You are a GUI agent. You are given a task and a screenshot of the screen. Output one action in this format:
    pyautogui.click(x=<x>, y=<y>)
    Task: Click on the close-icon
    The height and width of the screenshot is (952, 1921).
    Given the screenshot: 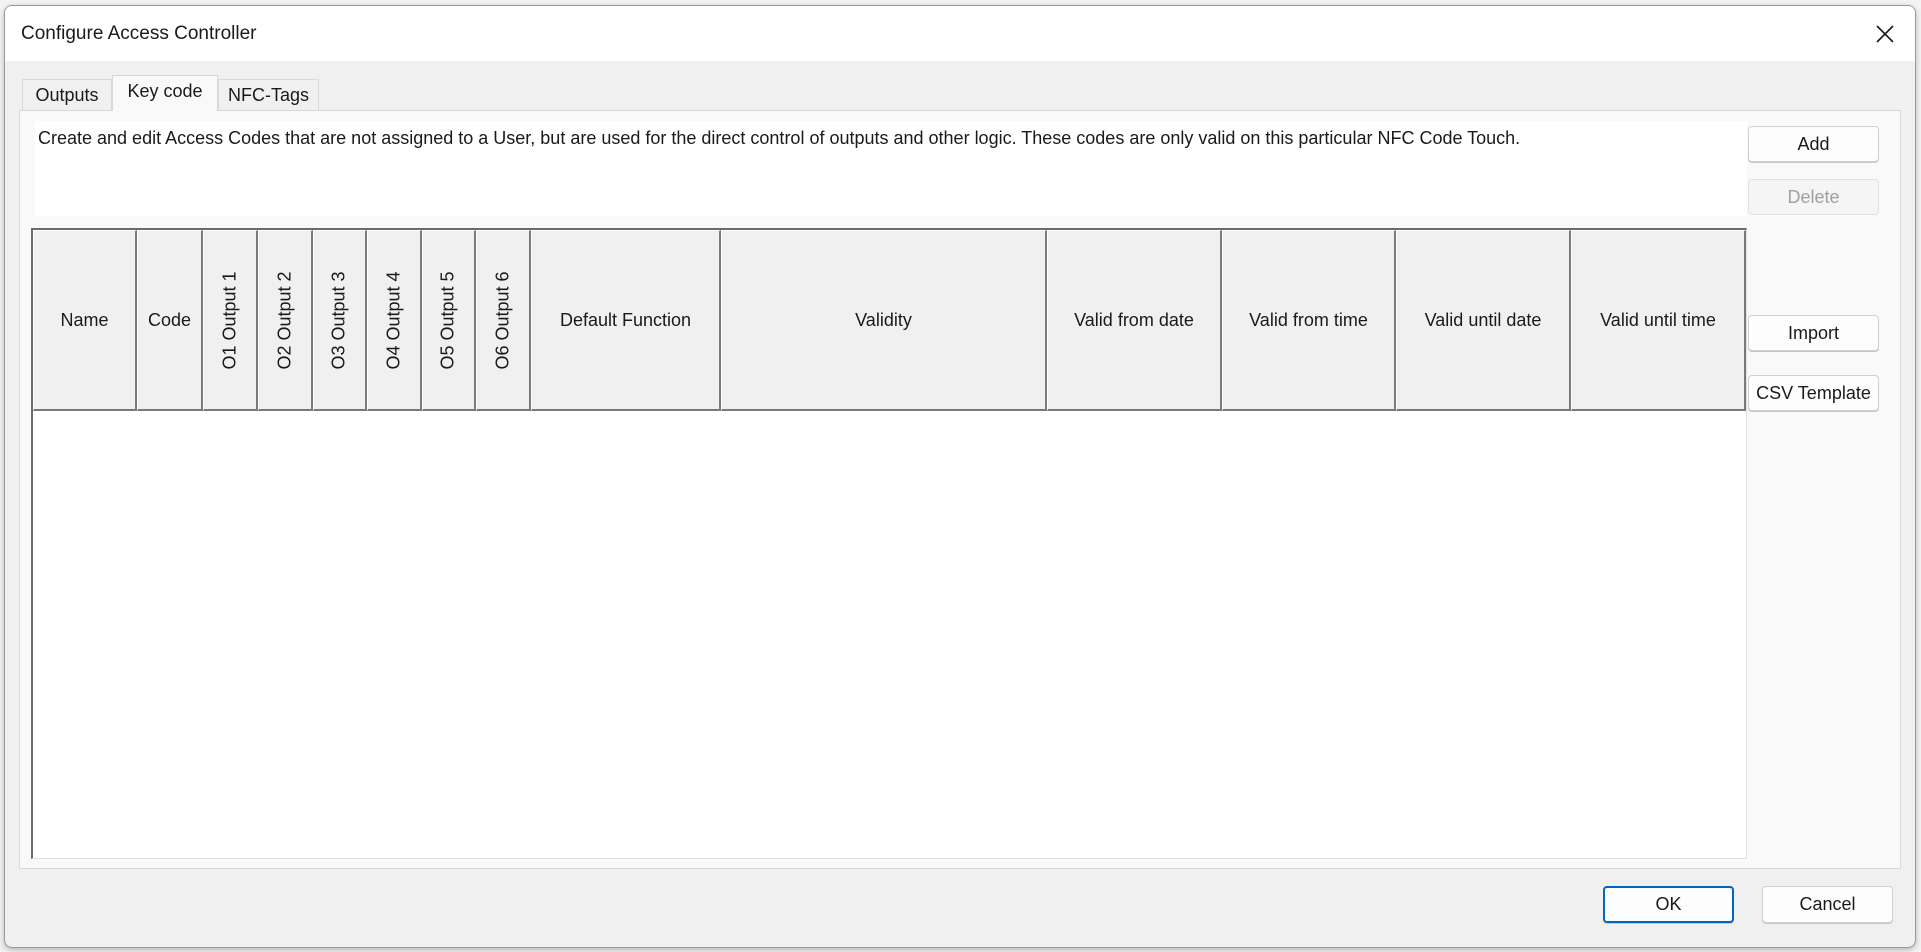 What is the action you would take?
    pyautogui.click(x=1885, y=33)
    